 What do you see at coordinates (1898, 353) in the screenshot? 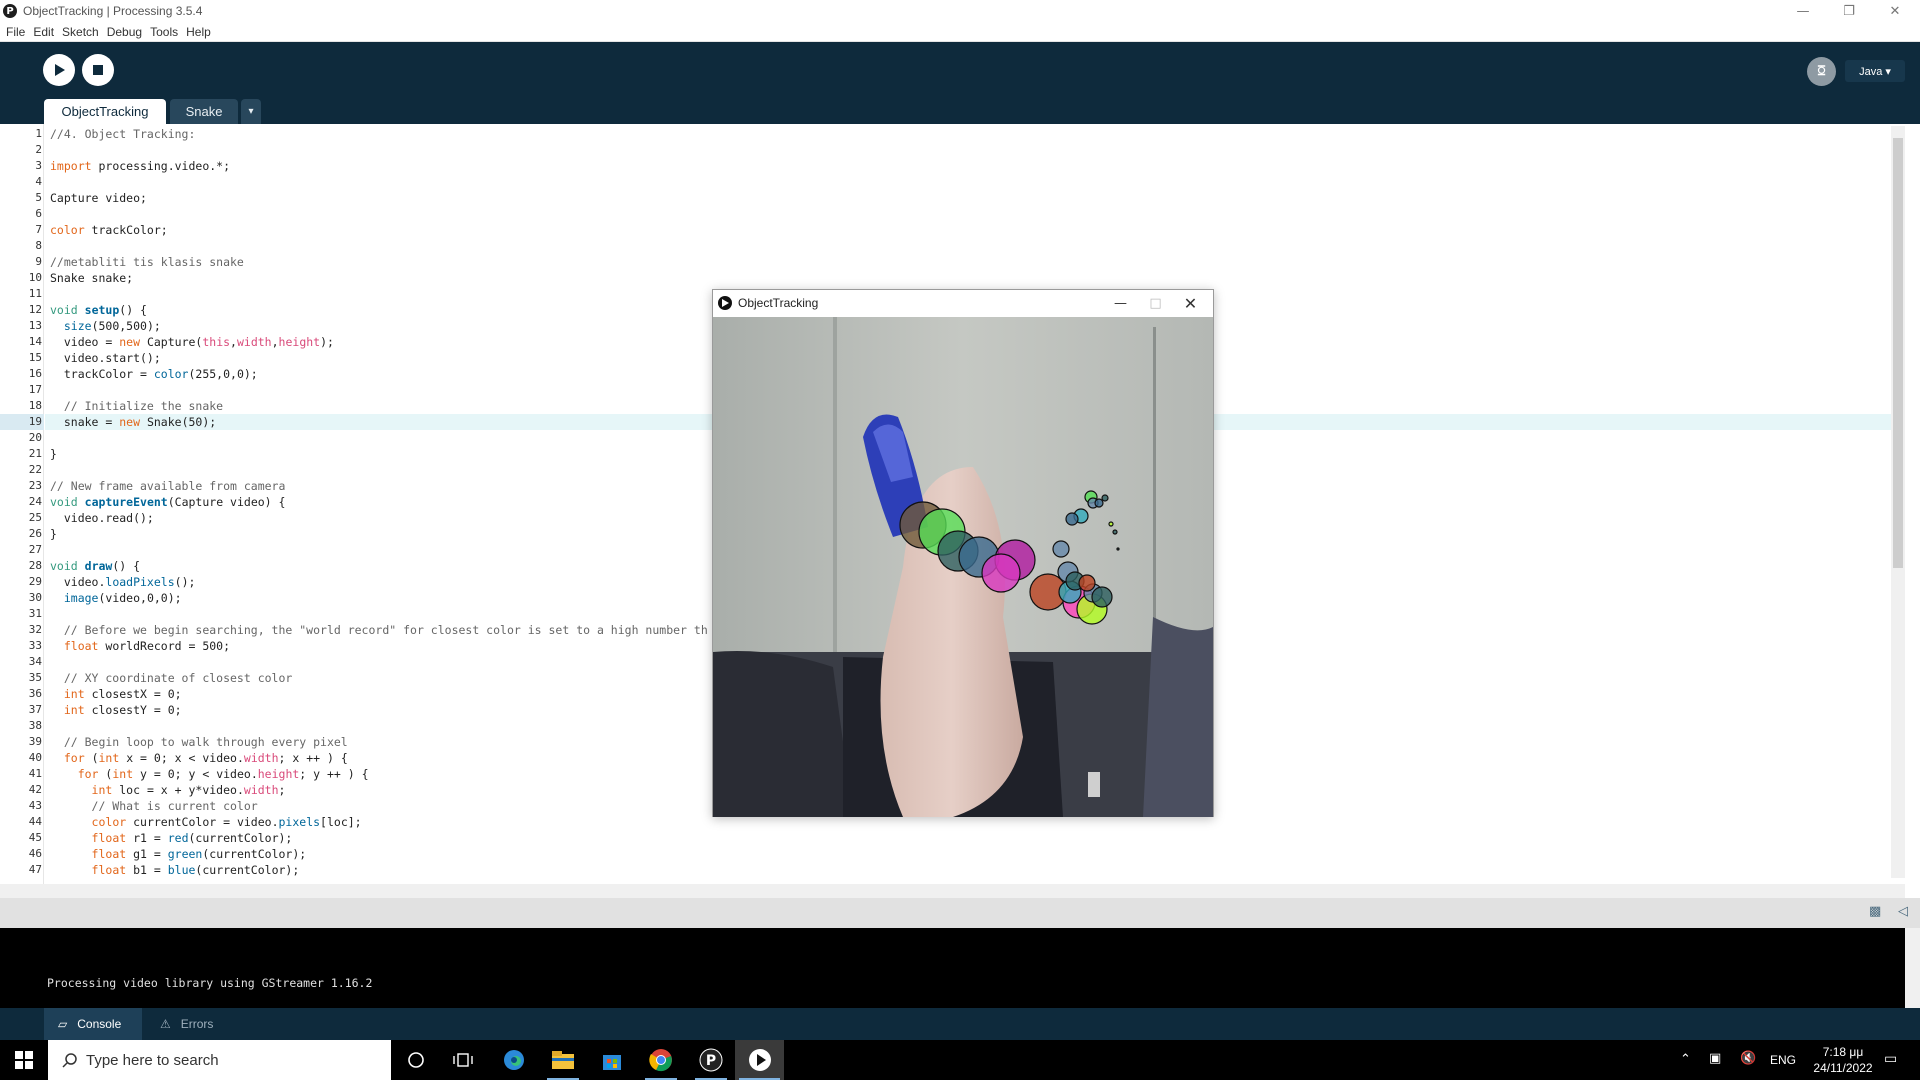
I see `editor-scroll-thumb` at bounding box center [1898, 353].